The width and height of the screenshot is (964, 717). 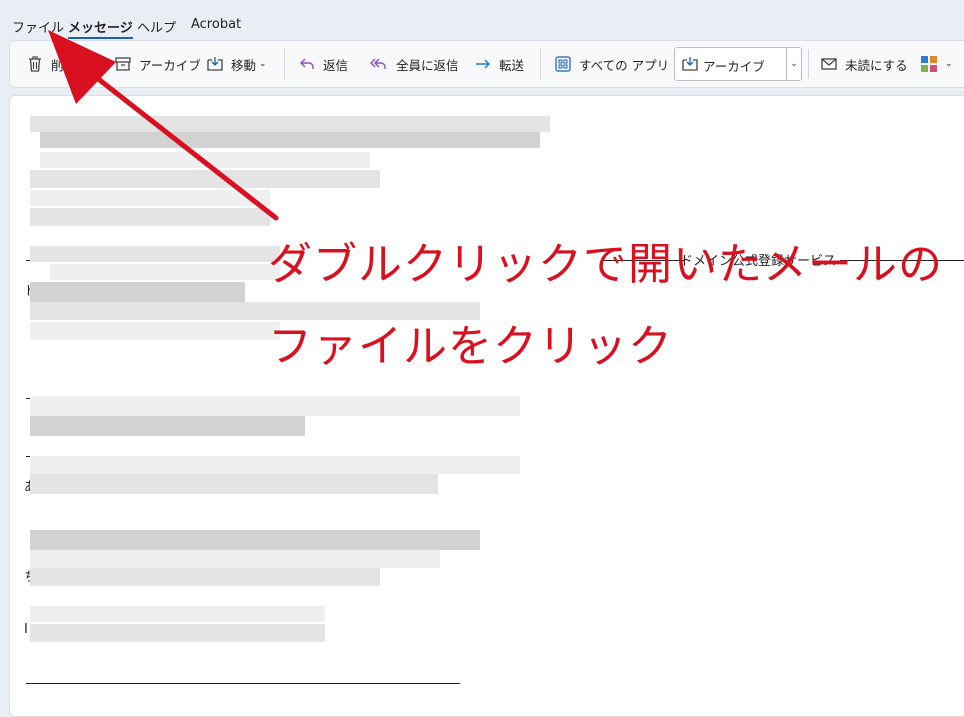 What do you see at coordinates (605, 264) in the screenshot?
I see `annotation-line-1: ダブルクリックで開いたメールの` at bounding box center [605, 264].